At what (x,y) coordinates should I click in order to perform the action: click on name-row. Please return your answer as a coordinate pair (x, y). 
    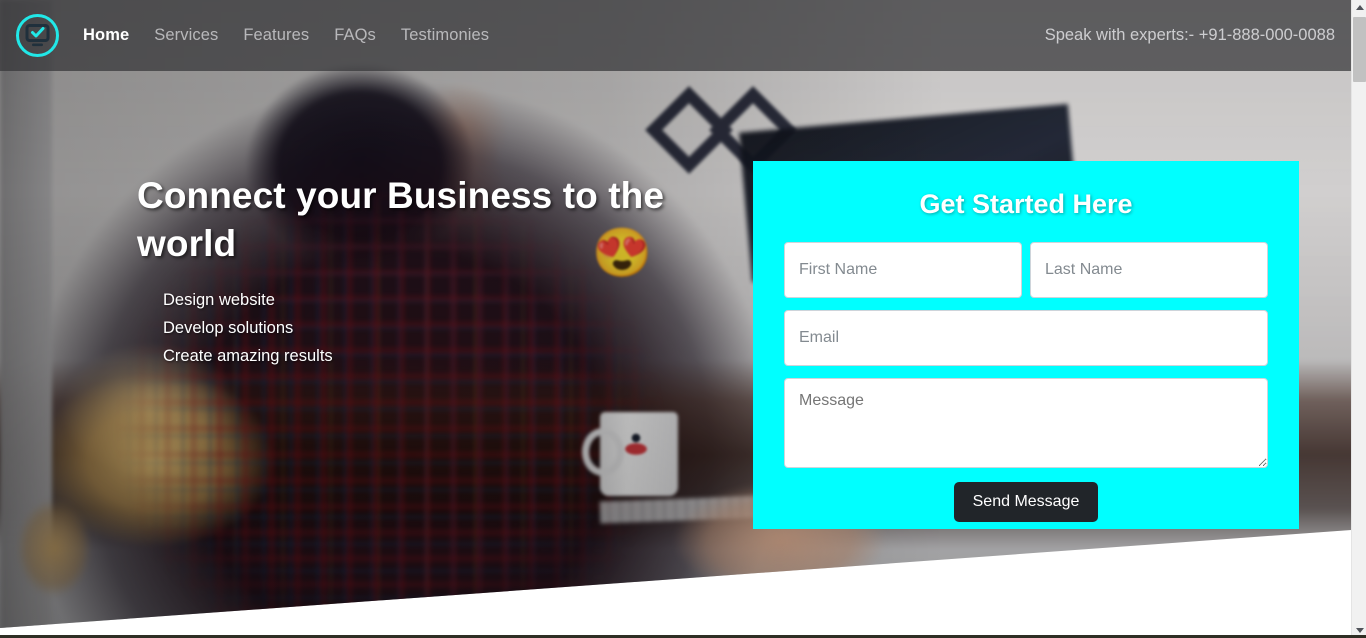
    Looking at the image, I should click on (1026, 270).